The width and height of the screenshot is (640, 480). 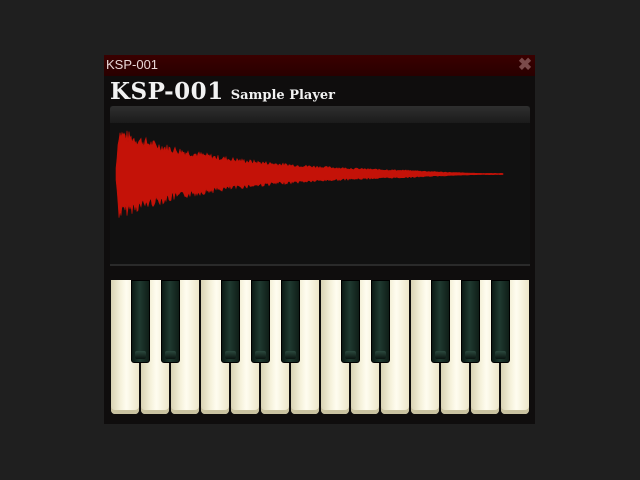 What do you see at coordinates (132, 64) in the screenshot?
I see `window-title: KSP-001` at bounding box center [132, 64].